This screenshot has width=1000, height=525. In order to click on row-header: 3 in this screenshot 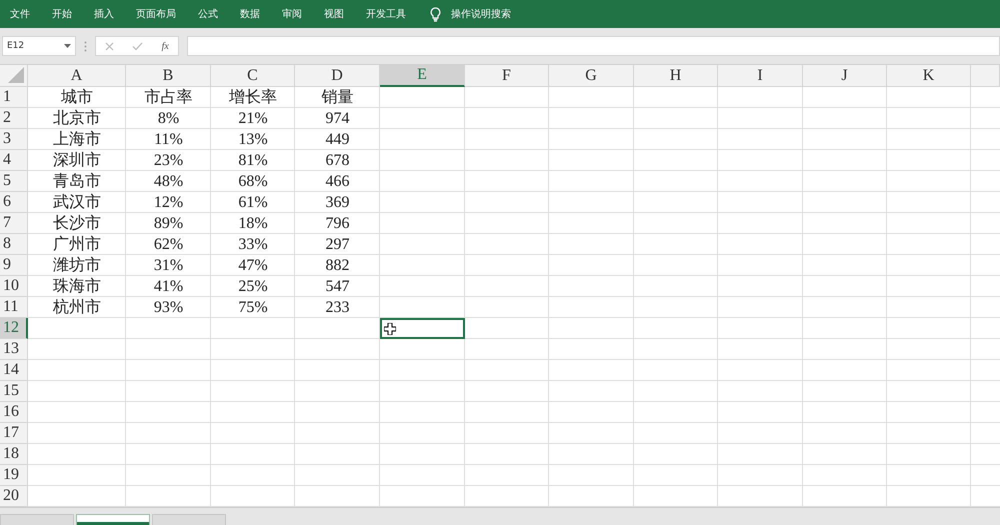, I will do `click(14, 139)`.